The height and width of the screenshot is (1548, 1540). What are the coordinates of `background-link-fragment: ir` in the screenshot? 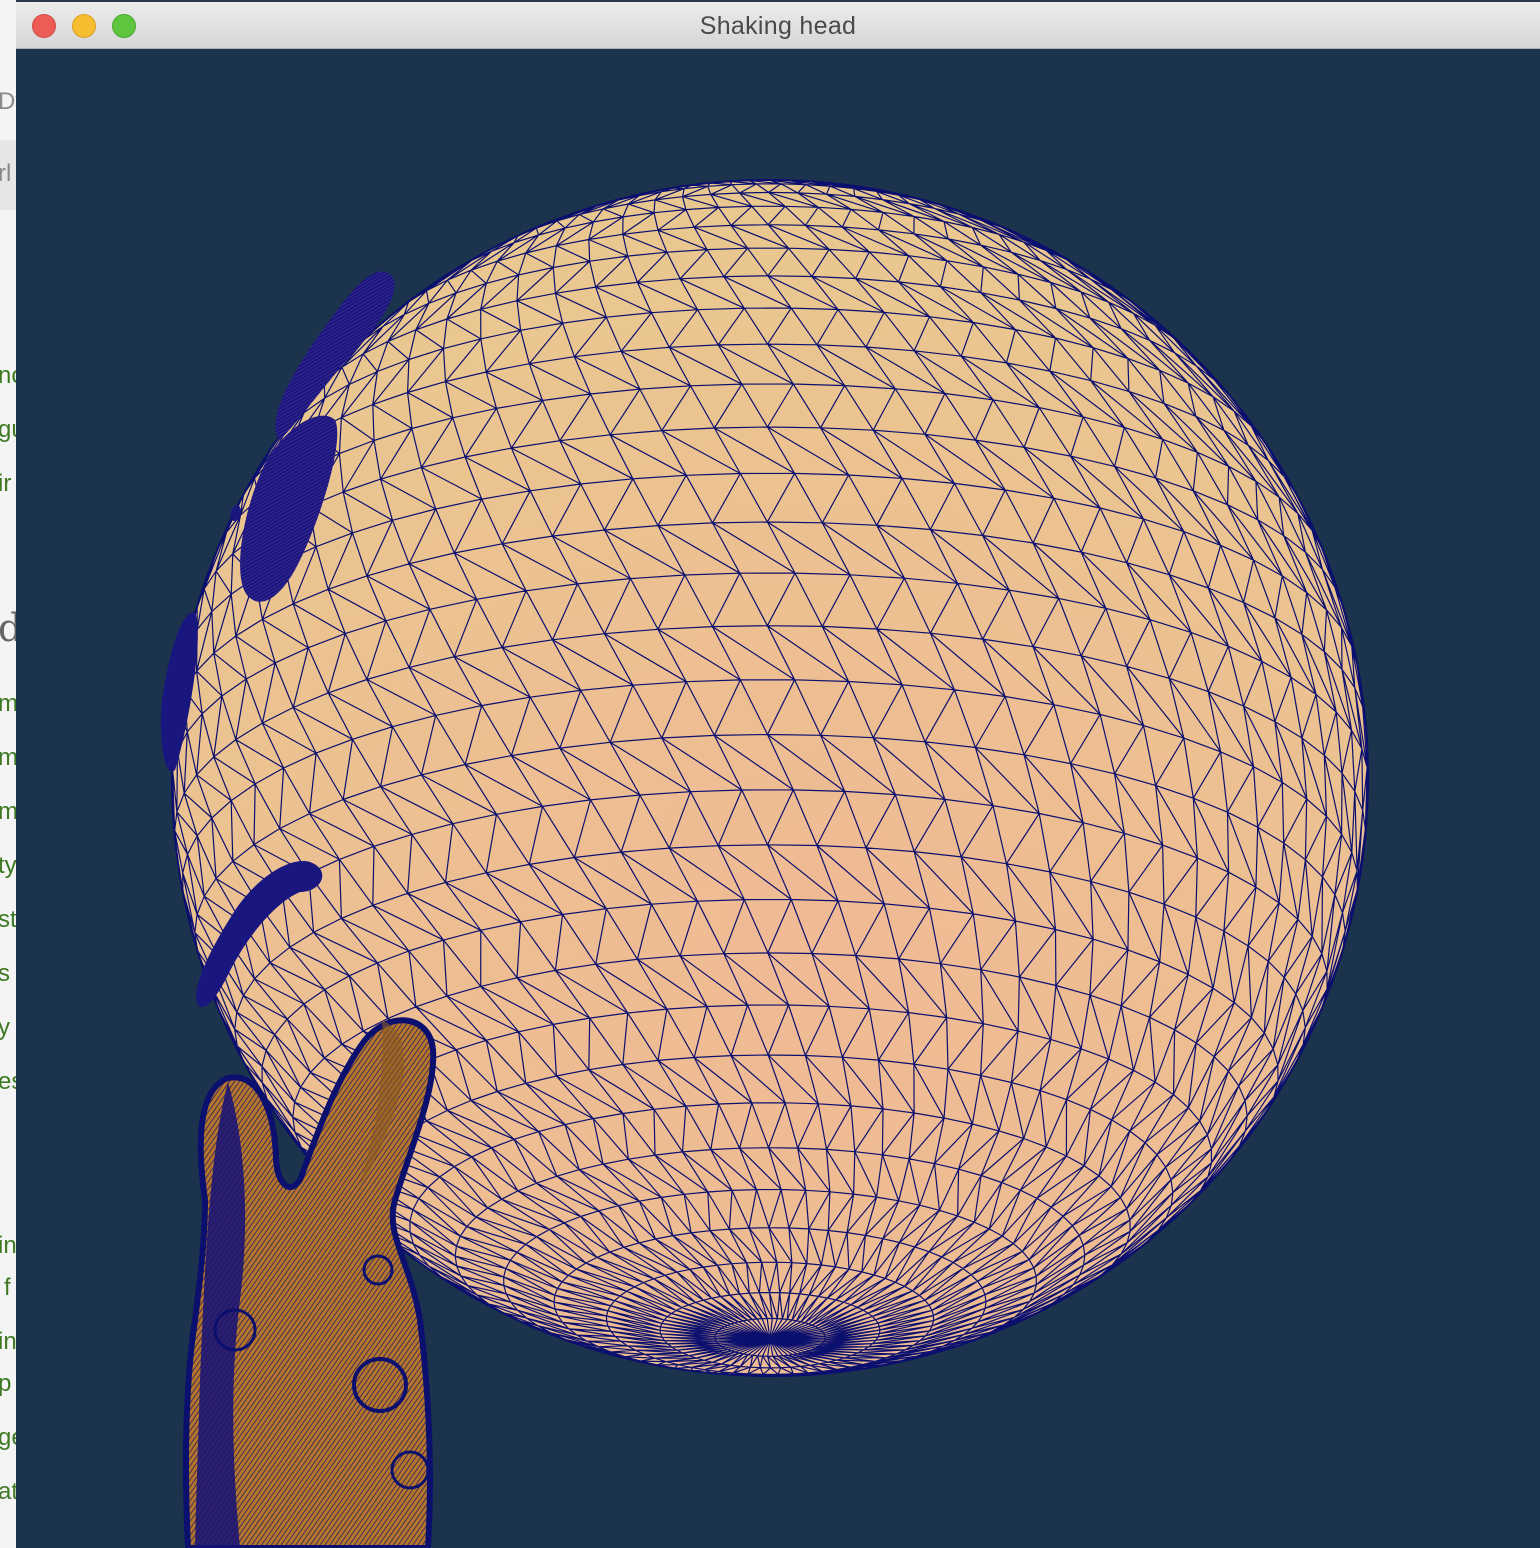 It's located at (6, 483).